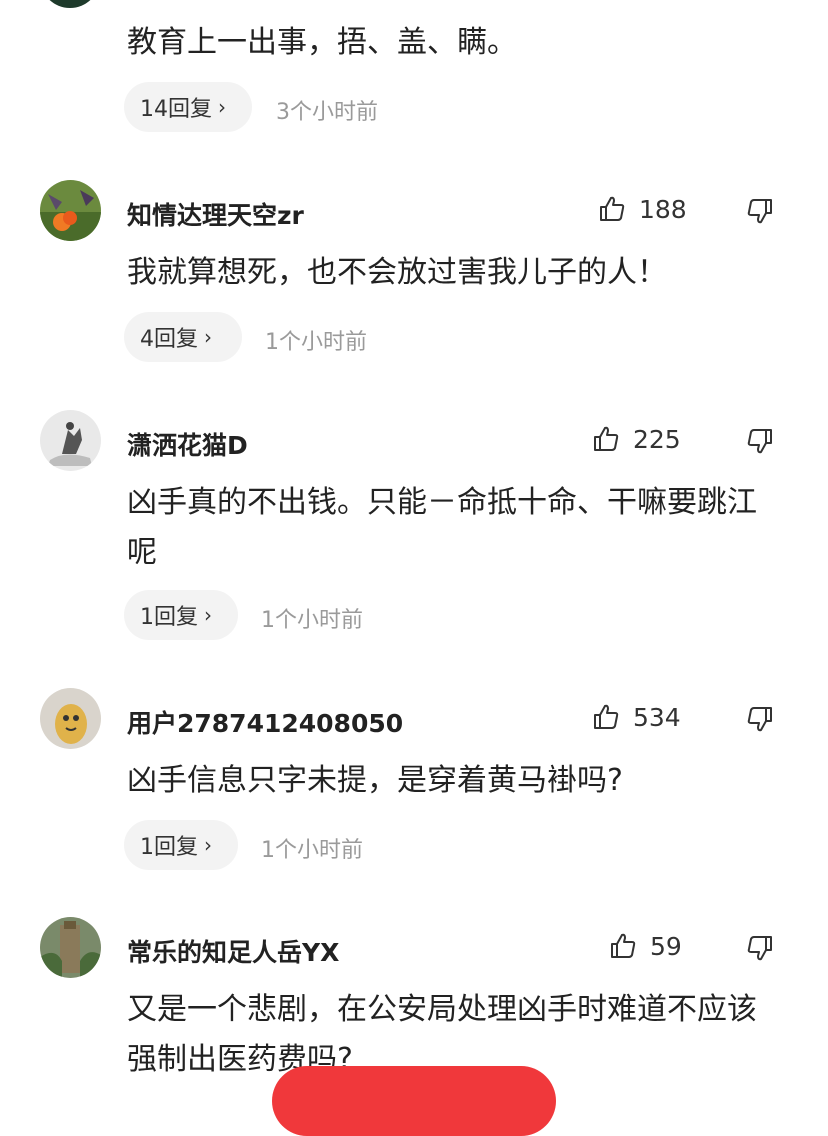 This screenshot has width=828, height=1136. Describe the element at coordinates (397, 272) in the screenshot. I see `comment-text: 我就算想死，也不会放过害我儿子的人！` at that location.